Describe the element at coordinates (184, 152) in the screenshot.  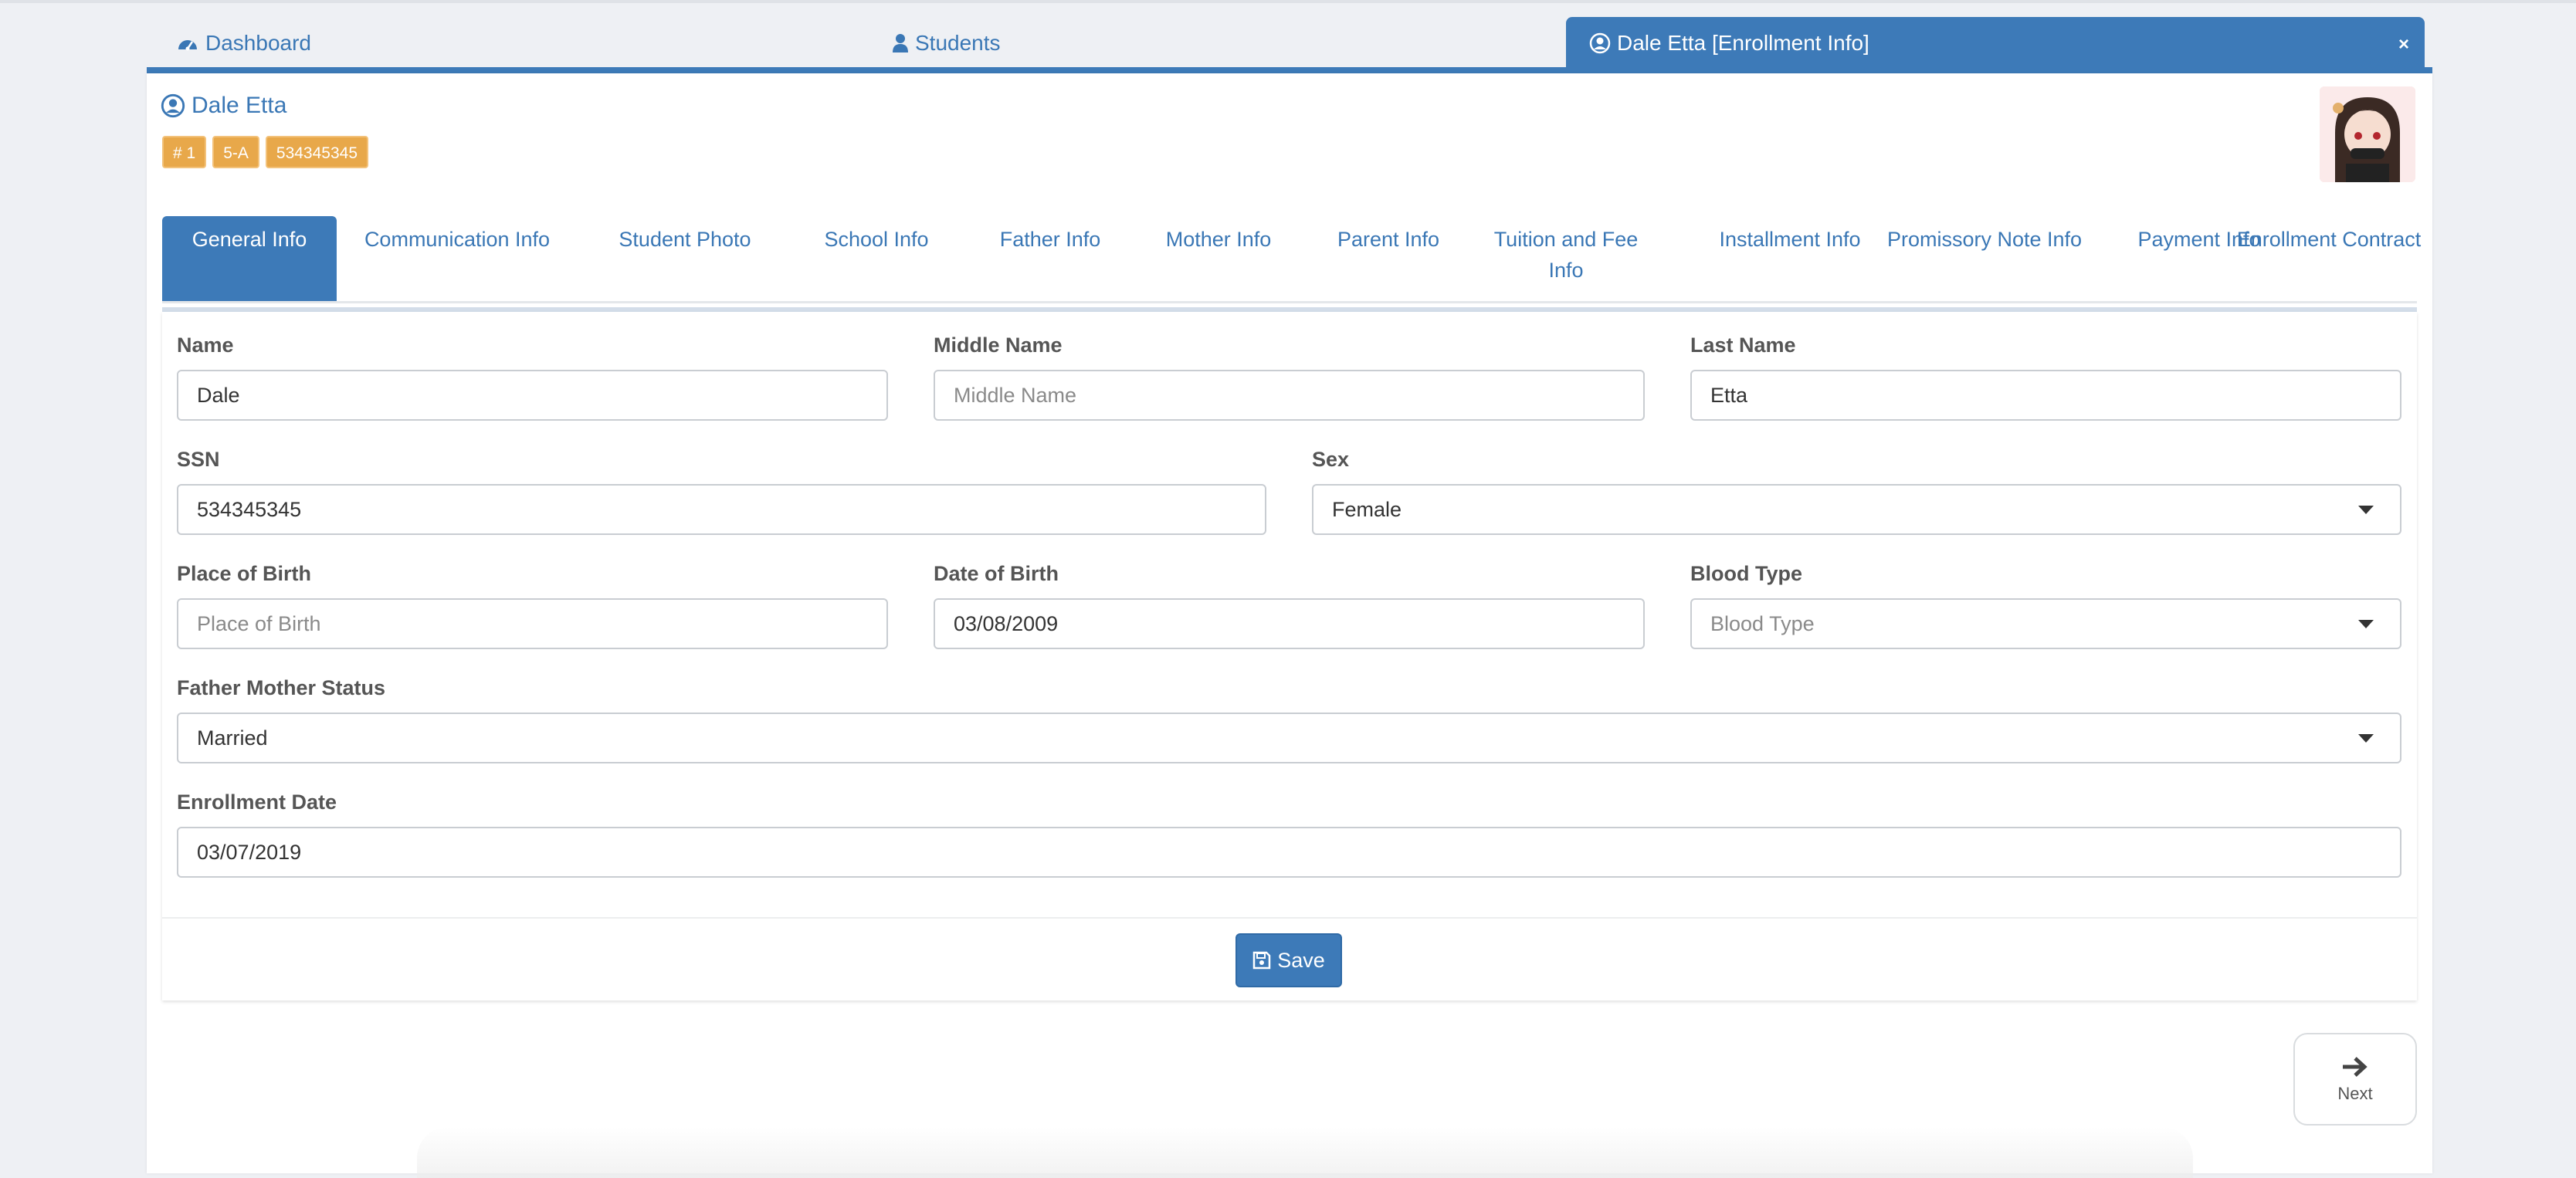
I see `id-badge: # 1` at that location.